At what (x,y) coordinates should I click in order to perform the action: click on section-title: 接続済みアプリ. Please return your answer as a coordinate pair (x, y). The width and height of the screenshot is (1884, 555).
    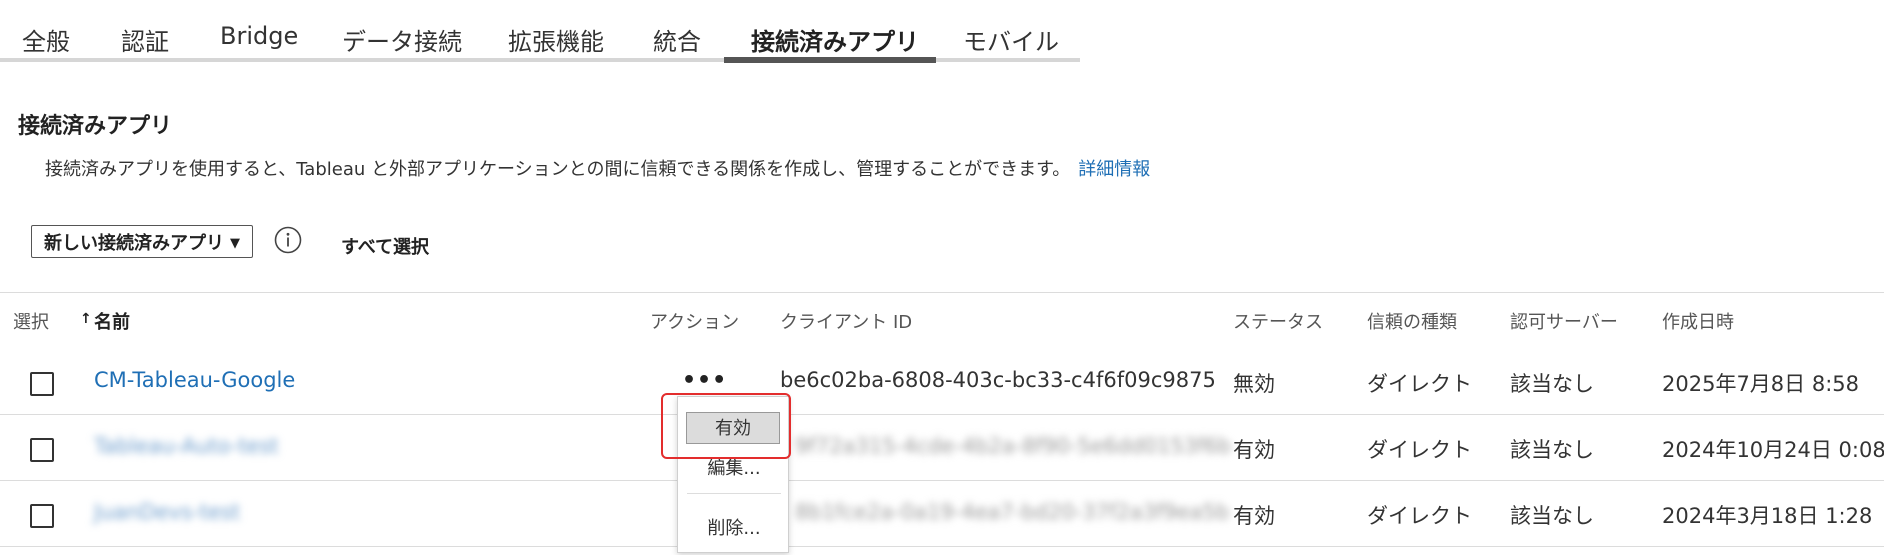
    Looking at the image, I should click on (95, 126).